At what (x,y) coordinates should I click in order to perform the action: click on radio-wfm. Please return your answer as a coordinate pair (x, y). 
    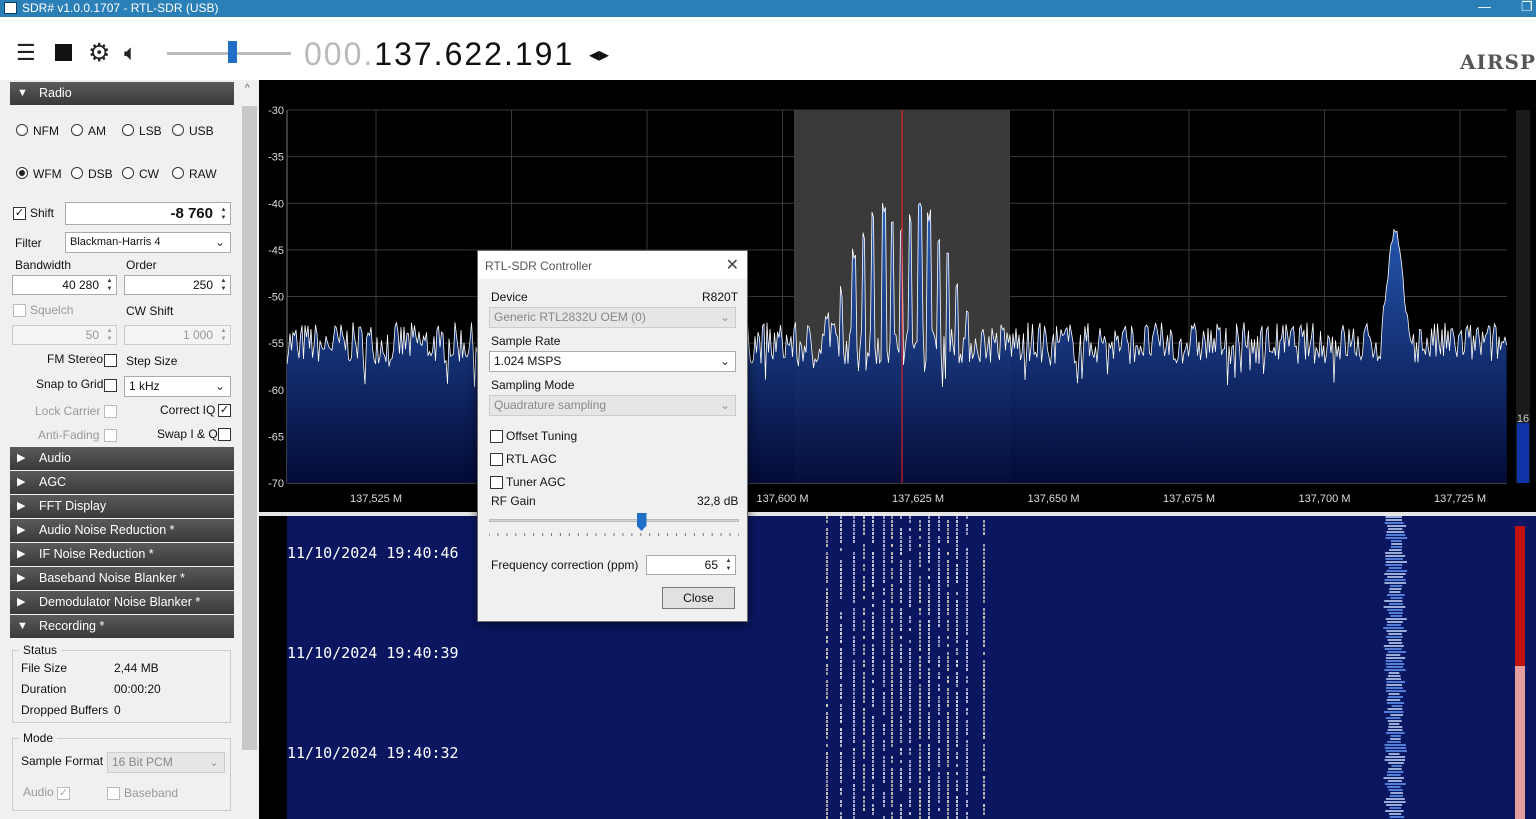
    Looking at the image, I should click on (22, 173).